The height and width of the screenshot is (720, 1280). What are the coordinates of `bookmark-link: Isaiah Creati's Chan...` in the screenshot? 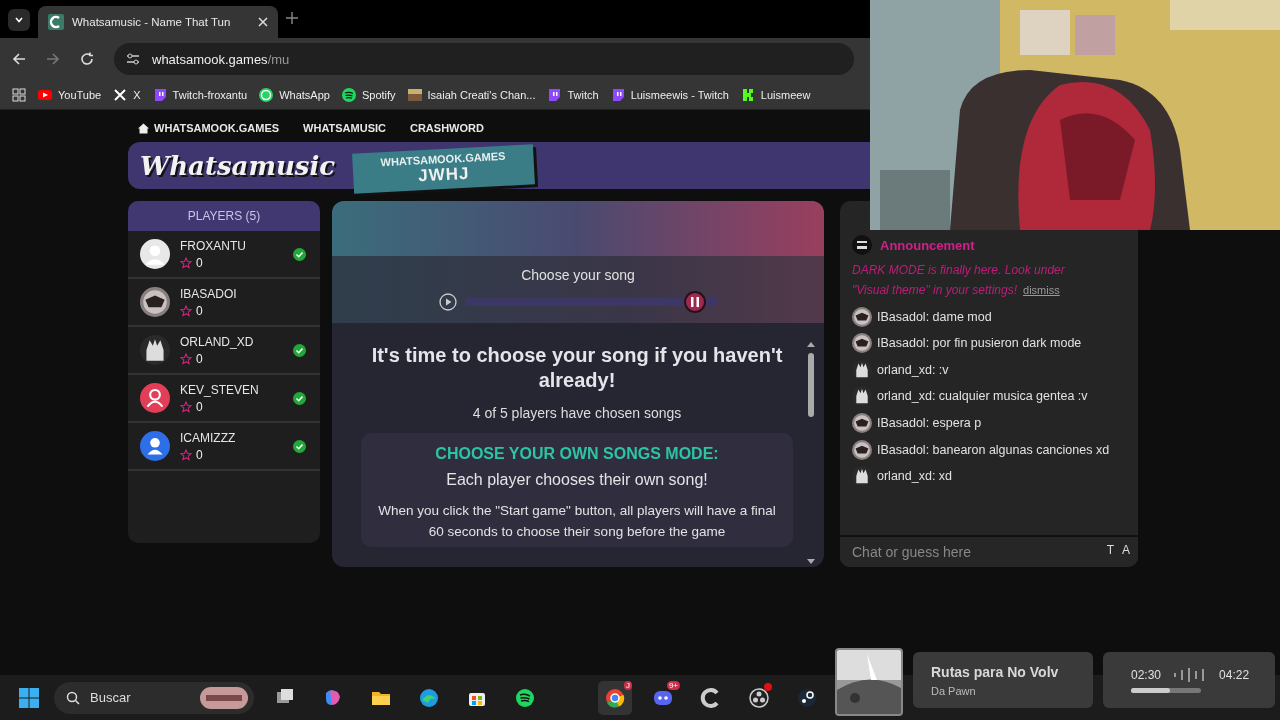 It's located at (471, 94).